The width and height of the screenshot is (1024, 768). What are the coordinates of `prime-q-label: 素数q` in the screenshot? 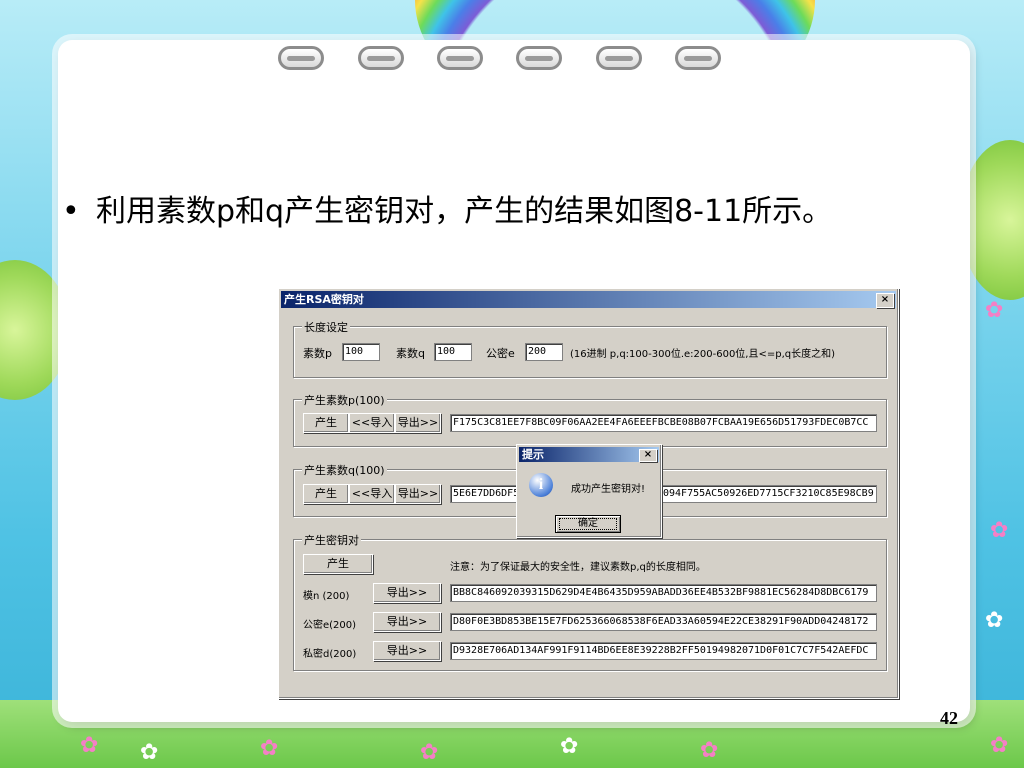 It's located at (410, 353).